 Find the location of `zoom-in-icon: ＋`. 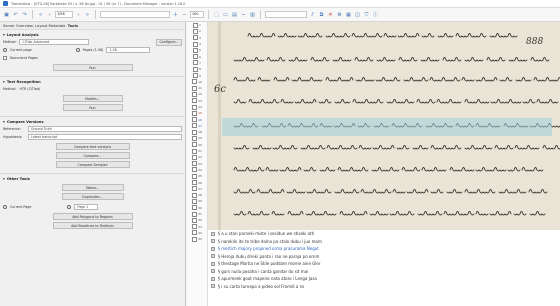

zoom-in-icon: ＋ is located at coordinates (175, 14).